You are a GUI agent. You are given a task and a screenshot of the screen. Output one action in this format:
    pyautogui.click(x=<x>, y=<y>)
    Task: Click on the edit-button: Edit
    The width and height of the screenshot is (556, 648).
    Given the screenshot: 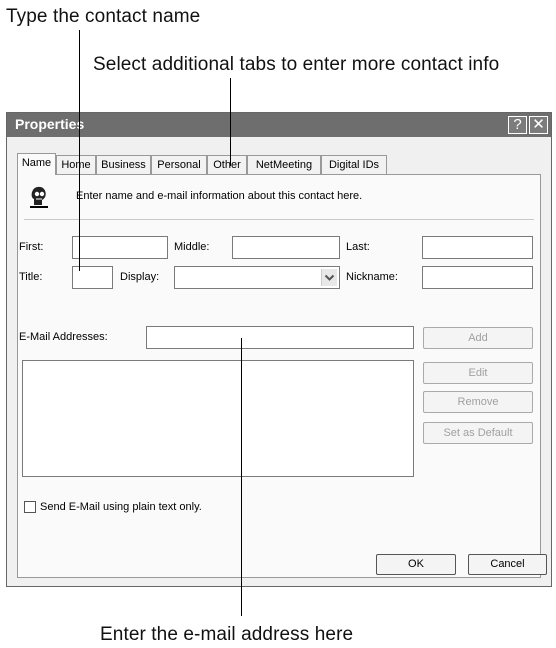 What is the action you would take?
    pyautogui.click(x=478, y=373)
    